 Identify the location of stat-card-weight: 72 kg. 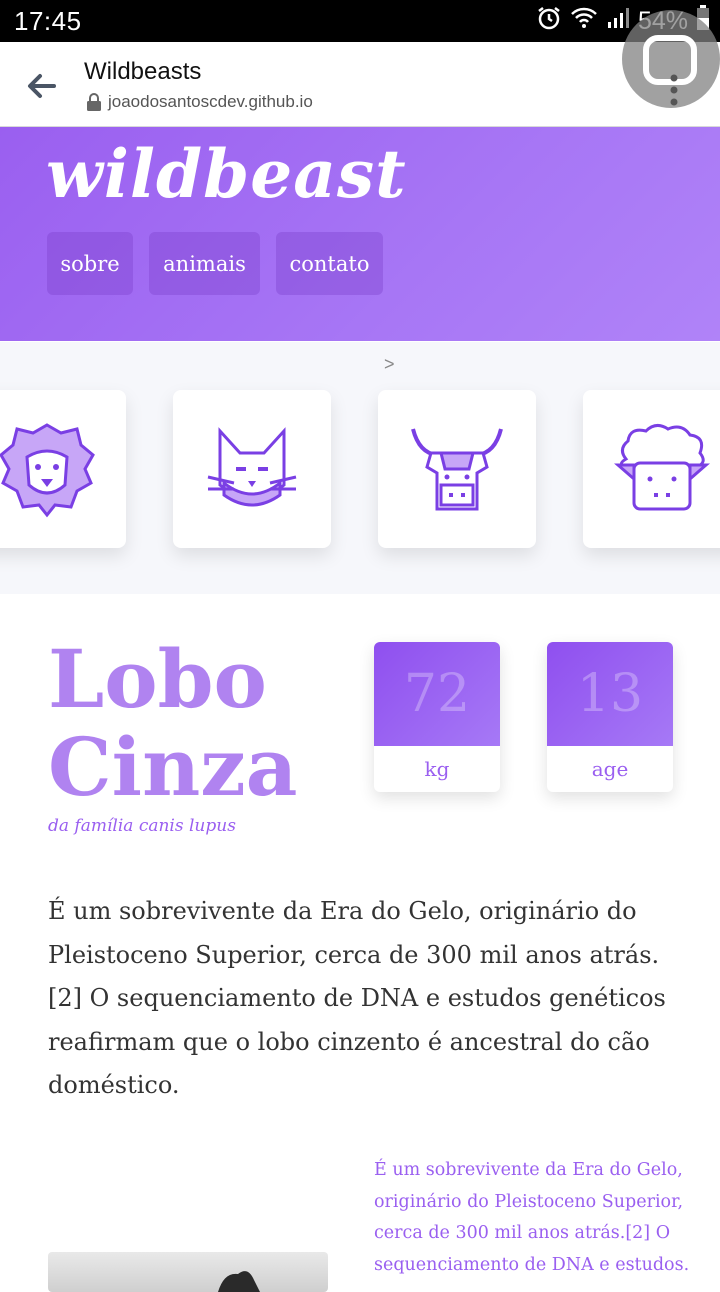
(437, 717).